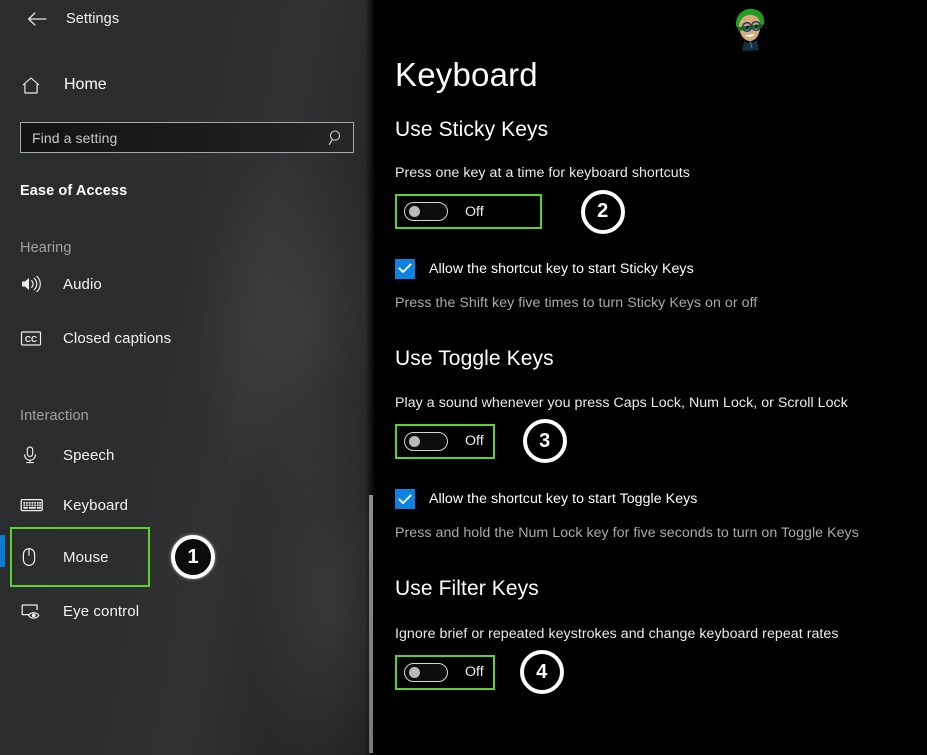 This screenshot has width=927, height=755. Describe the element at coordinates (474, 358) in the screenshot. I see `section-heading-toggle-keys: Use Toggle Keys` at that location.